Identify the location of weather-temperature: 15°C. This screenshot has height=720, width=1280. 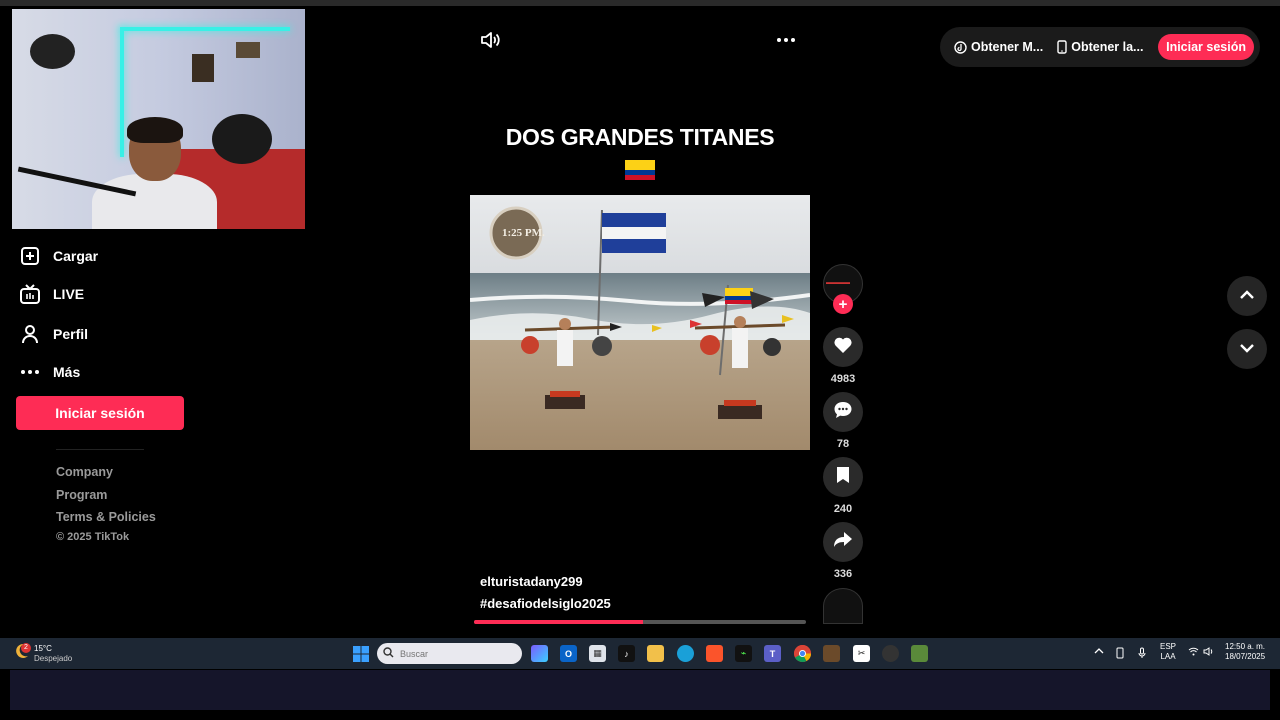
(43, 648).